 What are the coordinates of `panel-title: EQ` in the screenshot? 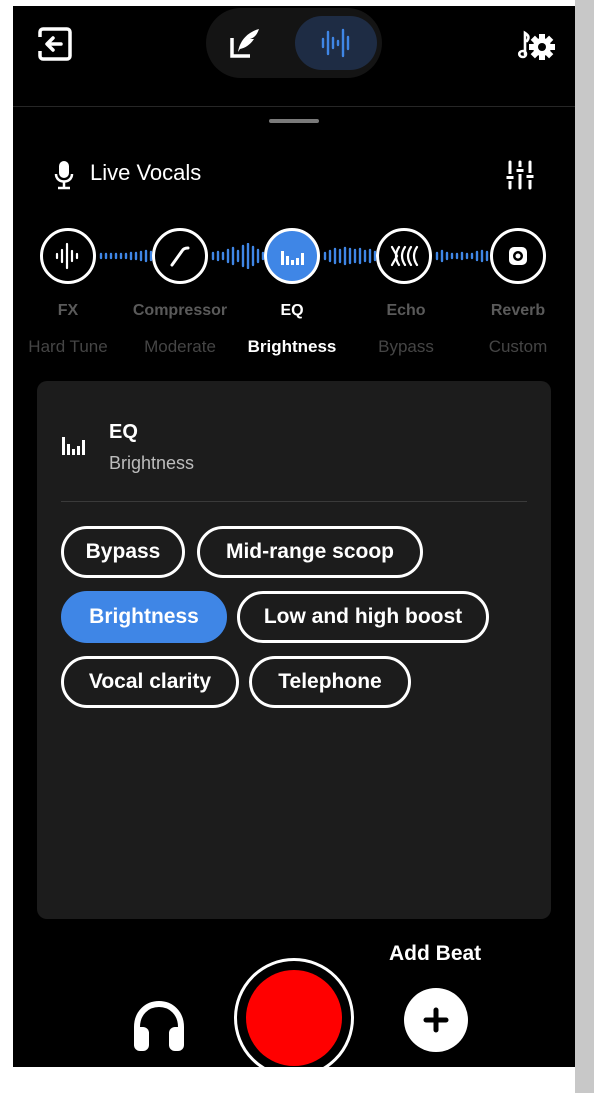 It's located at (123, 432).